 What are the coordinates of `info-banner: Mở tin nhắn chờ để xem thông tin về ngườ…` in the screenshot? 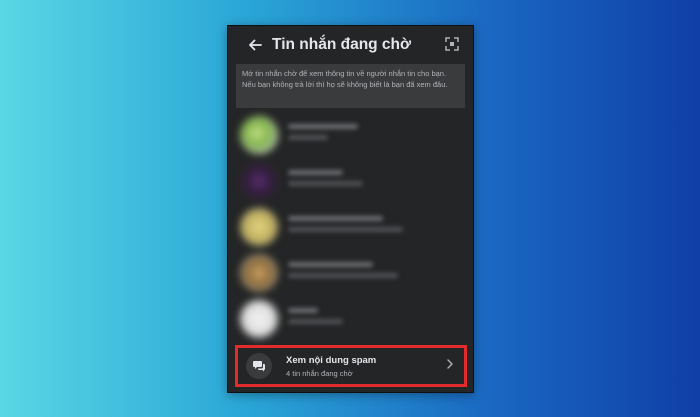 It's located at (350, 86).